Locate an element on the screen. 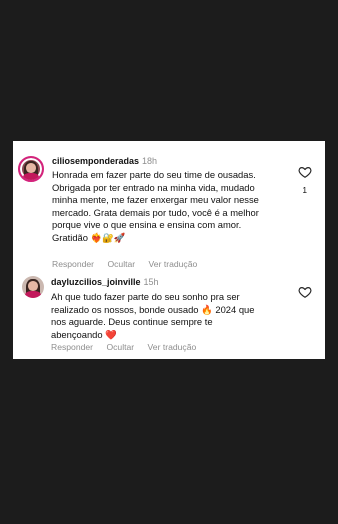  comment-meta: dayluzcilios_joinville 15h is located at coordinates (105, 282).